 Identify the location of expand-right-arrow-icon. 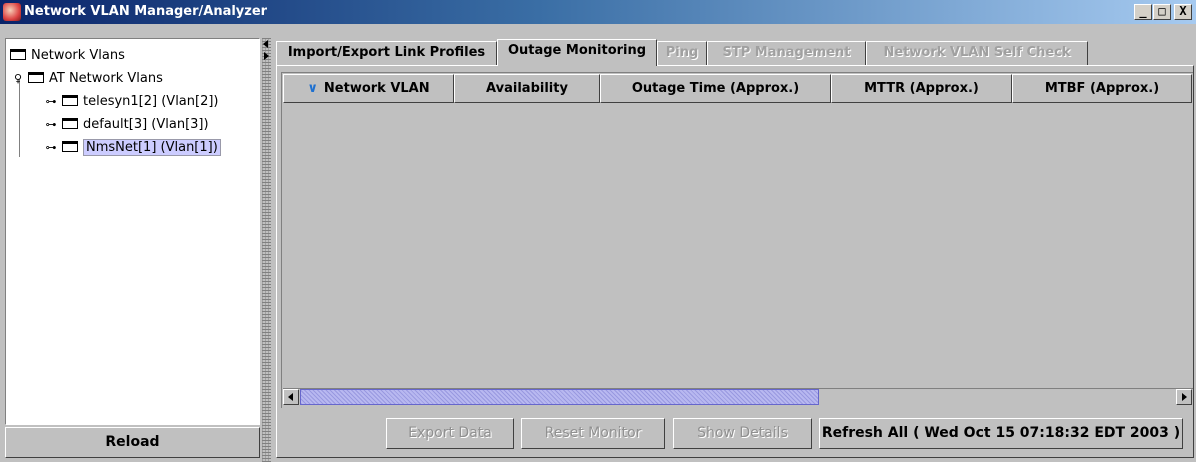
(266, 56).